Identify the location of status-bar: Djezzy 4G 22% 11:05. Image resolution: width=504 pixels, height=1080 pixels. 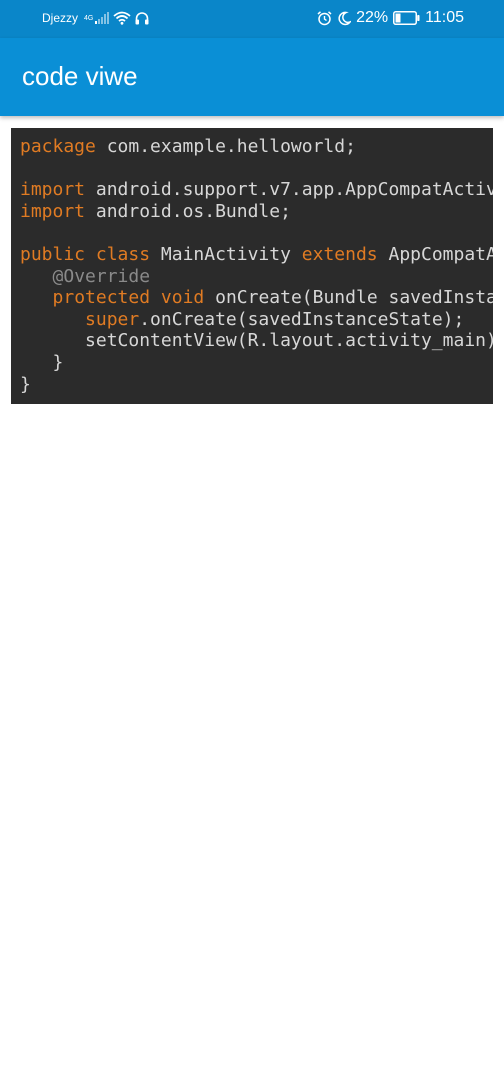
(252, 19).